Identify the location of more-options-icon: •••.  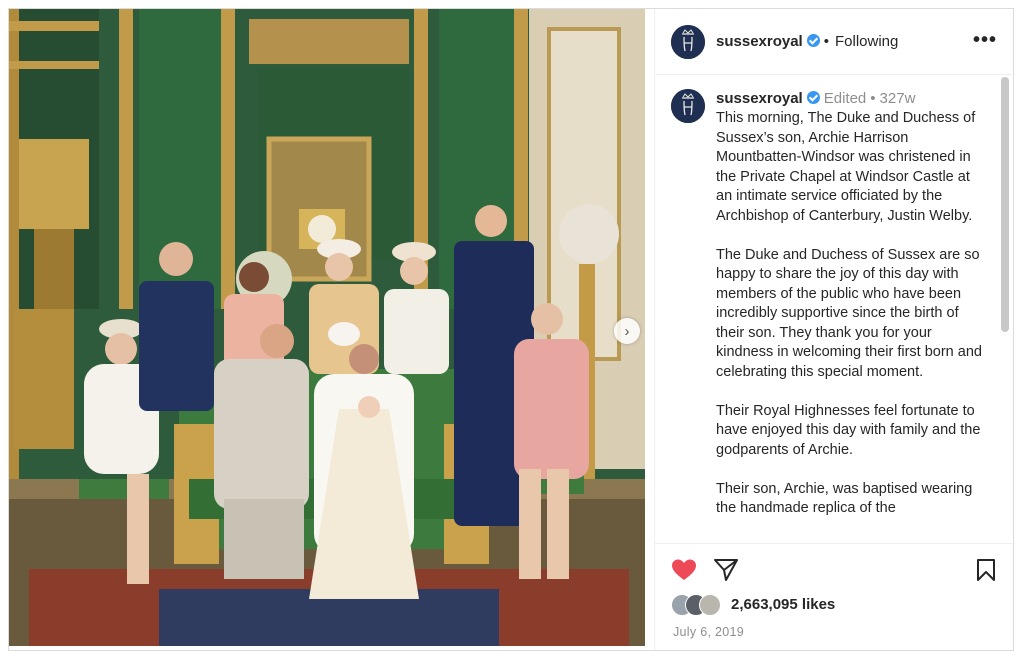
(985, 40).